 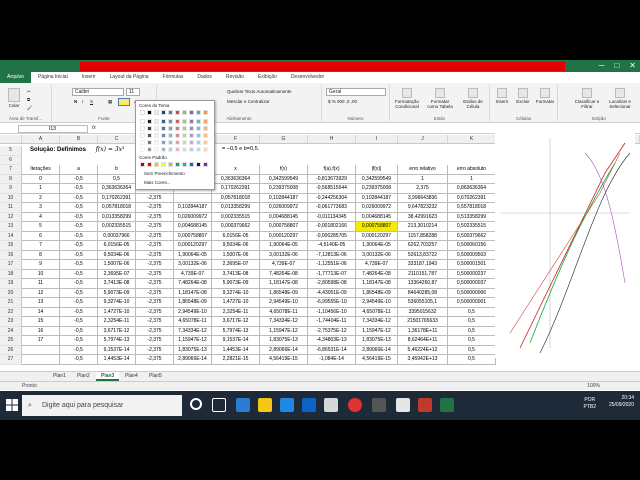 I want to click on table-cell: 0,102844187, so click(x=193, y=208).